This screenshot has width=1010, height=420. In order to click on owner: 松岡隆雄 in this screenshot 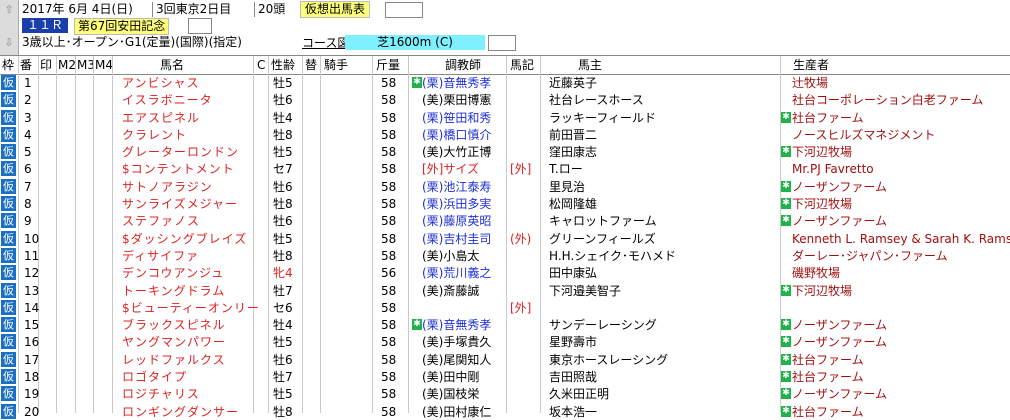, I will do `click(573, 204)`.